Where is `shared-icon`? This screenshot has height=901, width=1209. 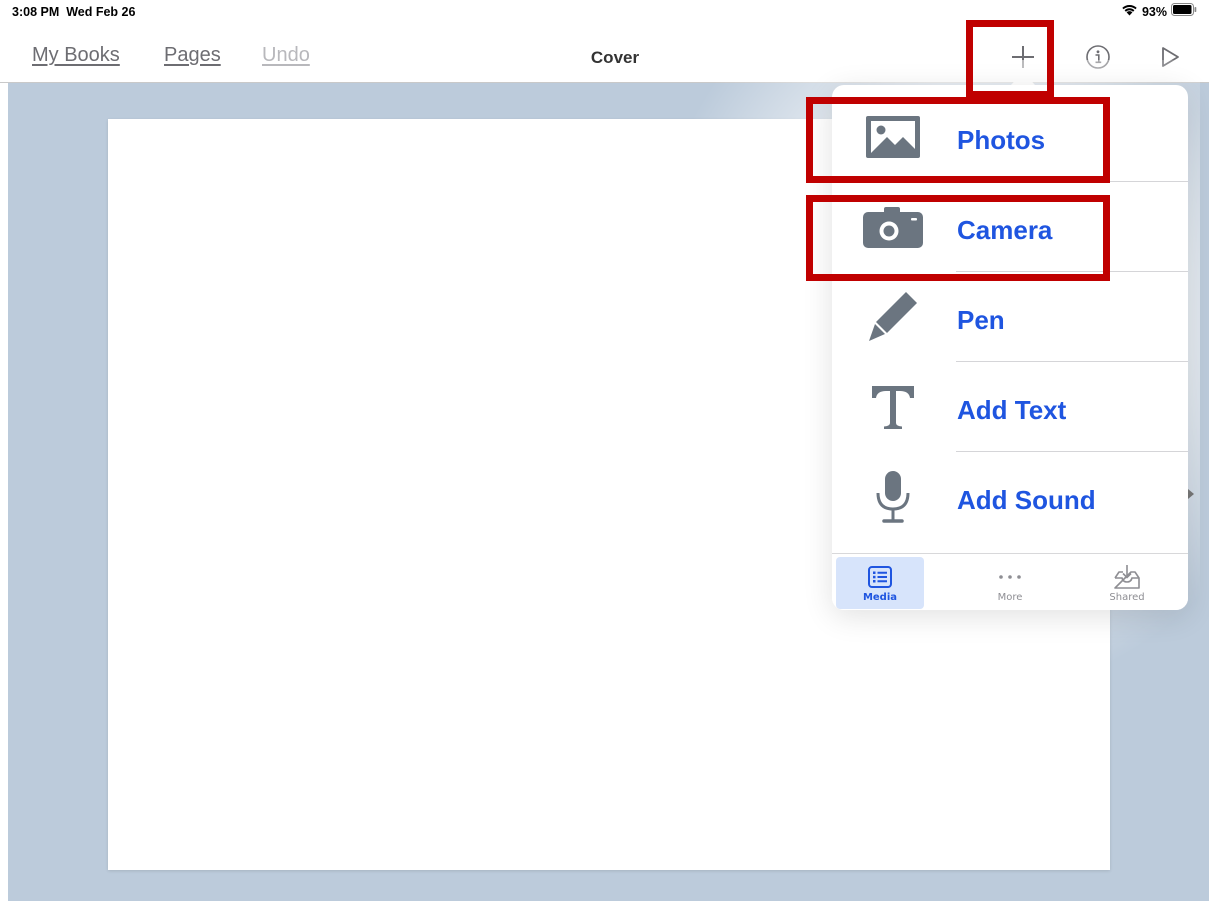 shared-icon is located at coordinates (1127, 577).